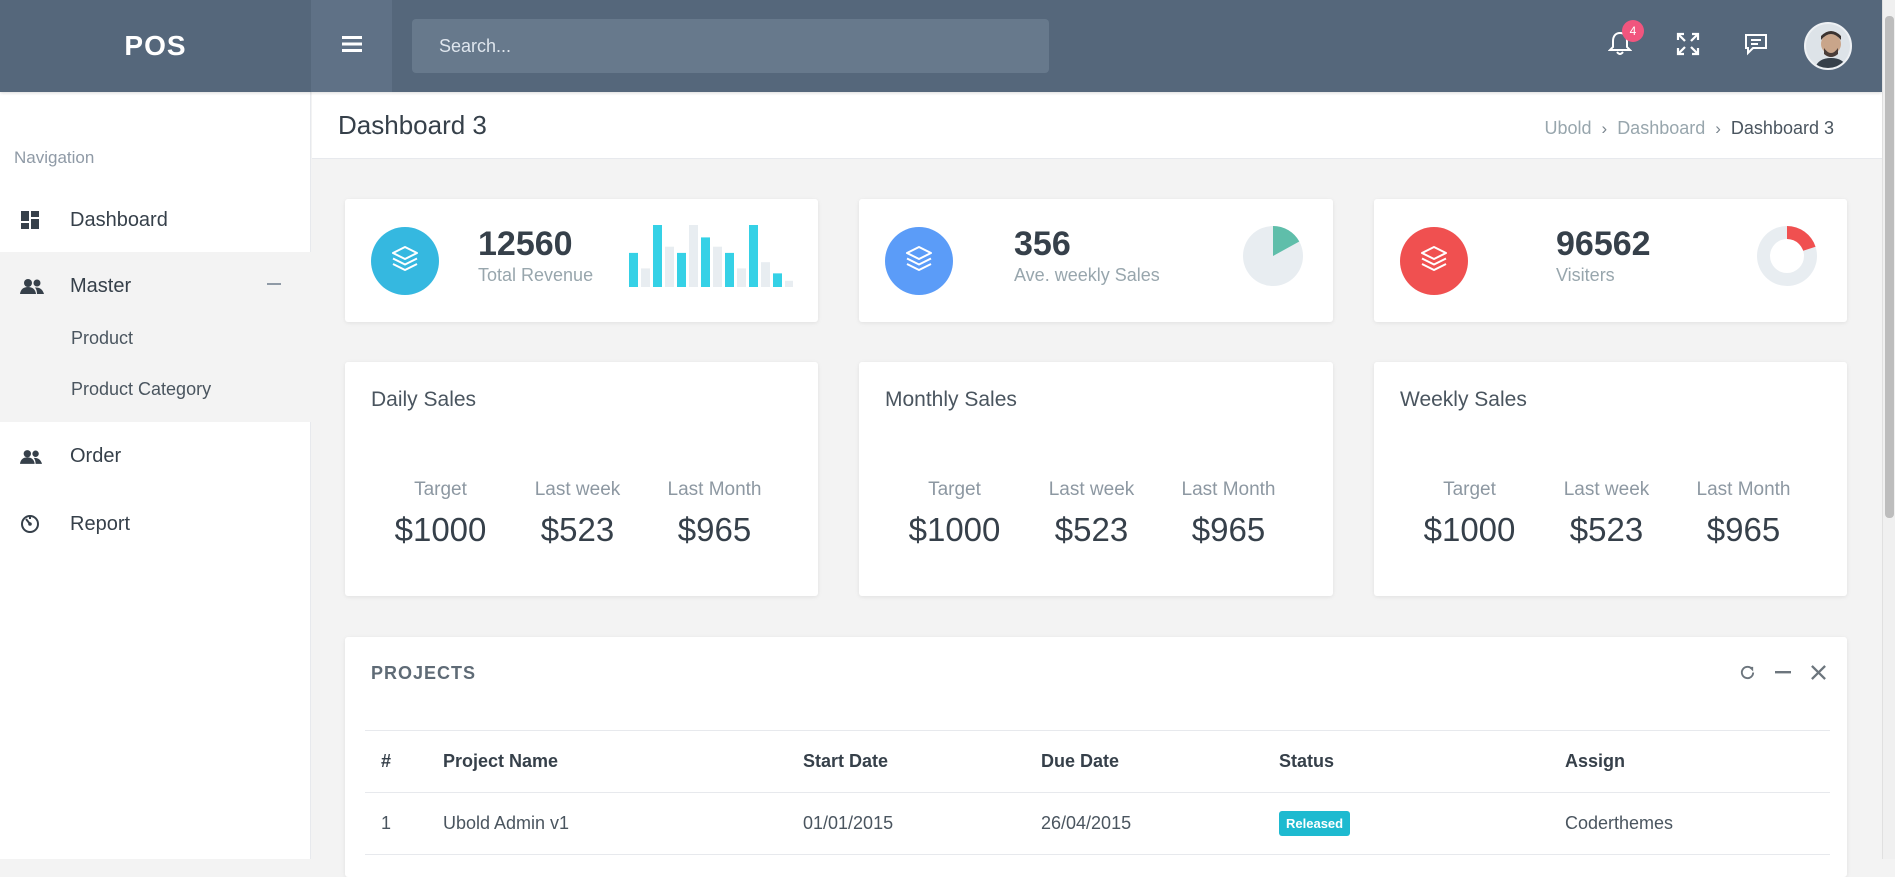 The height and width of the screenshot is (877, 1895). I want to click on col-header-due-date: Due Date, so click(1160, 761).